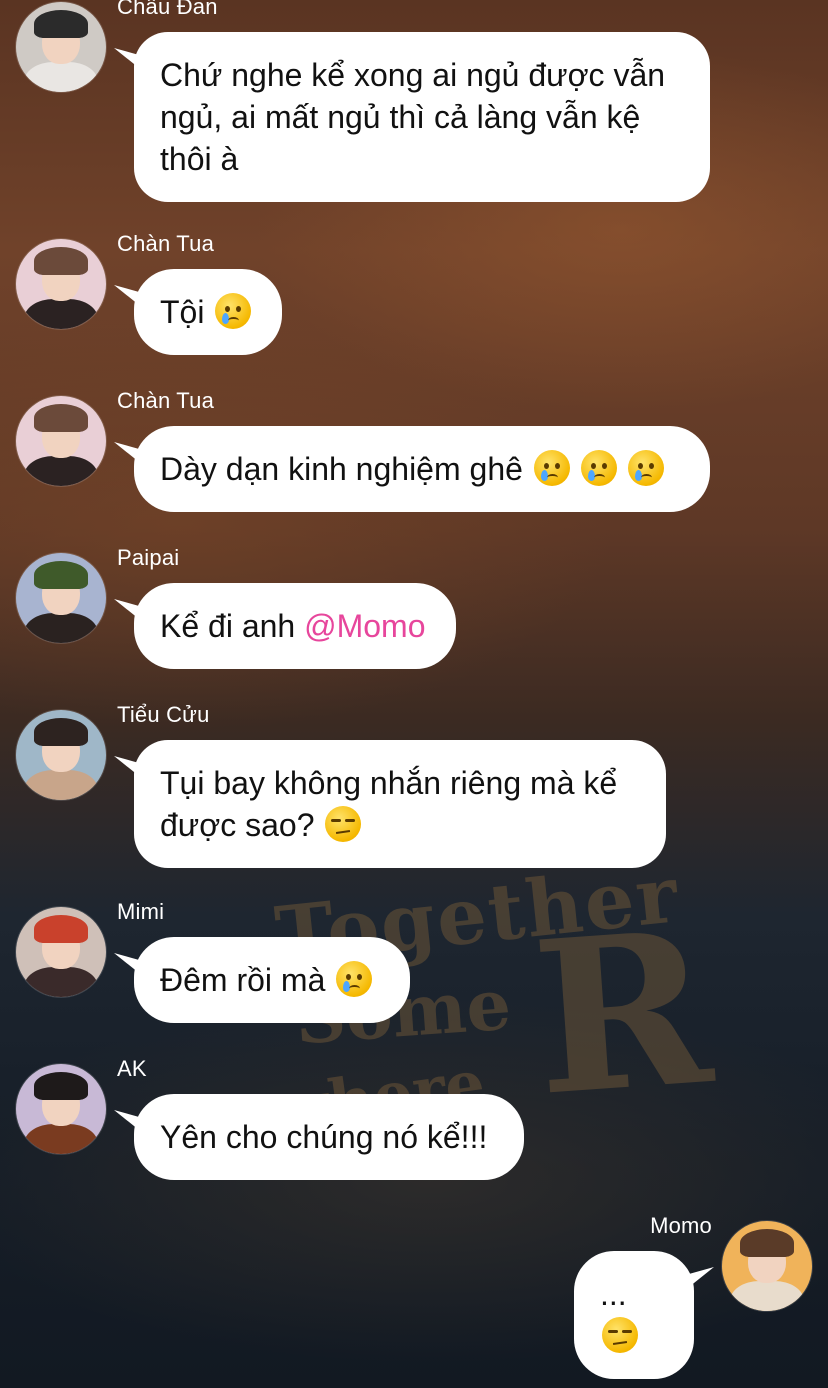  Describe the element at coordinates (163, 715) in the screenshot. I see `sender-name: Tiểu Cửu` at that location.